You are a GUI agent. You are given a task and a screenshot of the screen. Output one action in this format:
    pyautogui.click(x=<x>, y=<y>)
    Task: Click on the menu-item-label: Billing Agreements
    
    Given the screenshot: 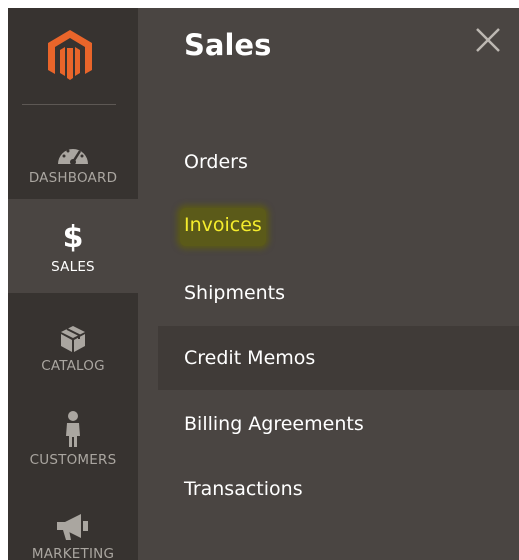 What is the action you would take?
    pyautogui.click(x=274, y=424)
    